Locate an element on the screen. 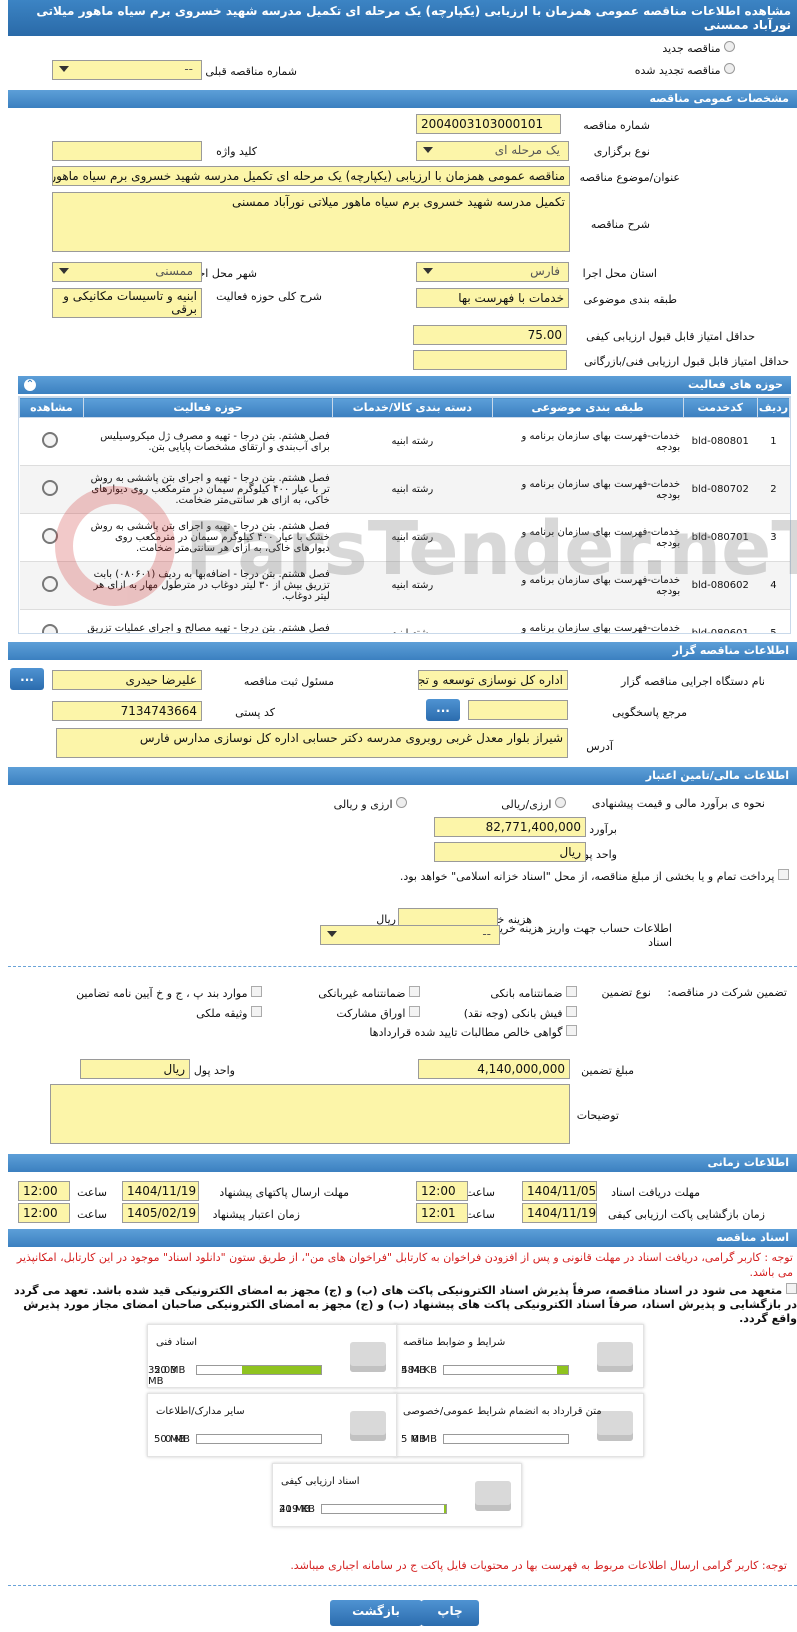  col-group: دسته بندی کالا/خدمات is located at coordinates (412, 407).